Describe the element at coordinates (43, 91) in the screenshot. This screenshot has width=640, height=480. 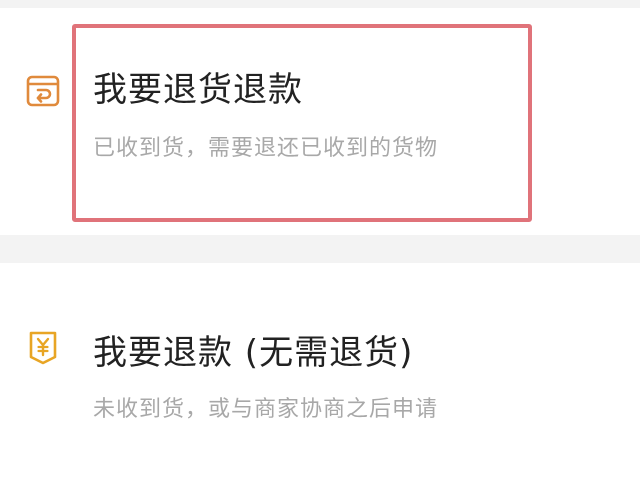
I see `return-box-icon` at that location.